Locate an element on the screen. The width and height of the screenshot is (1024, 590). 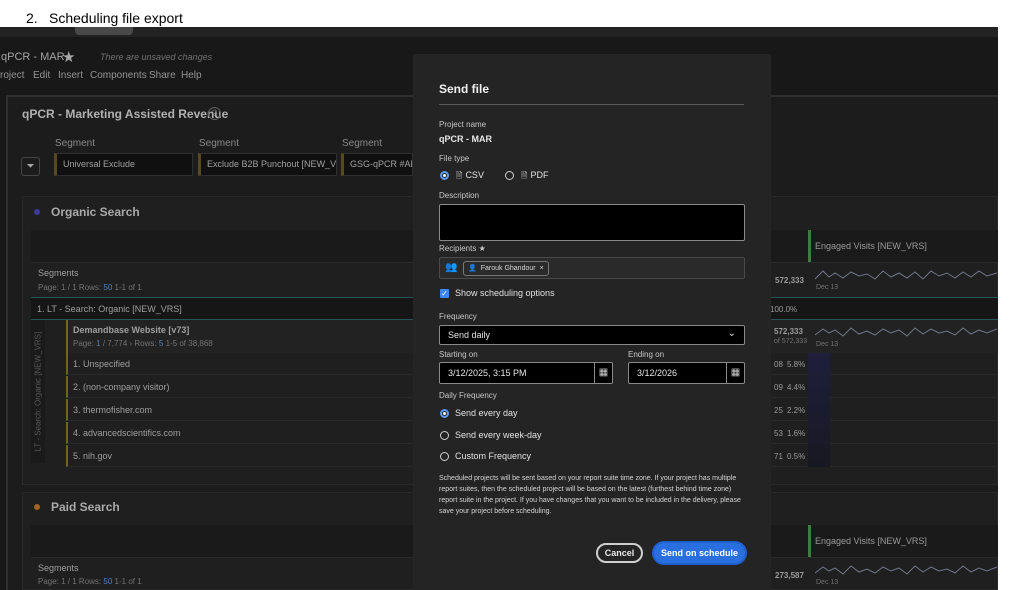
ending-on-value: 3/12/2026 is located at coordinates (657, 373).